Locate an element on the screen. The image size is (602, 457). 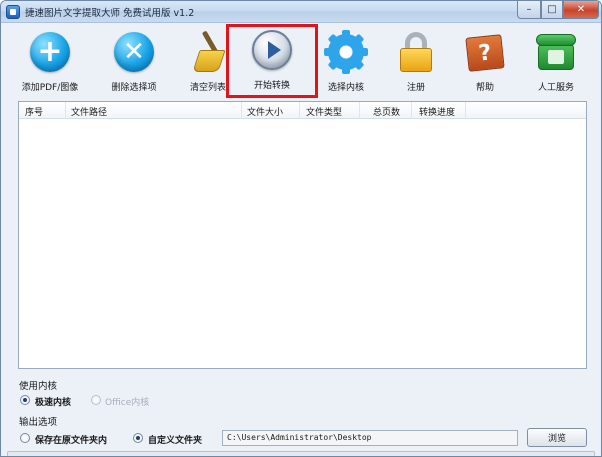
gear-icon is located at coordinates (346, 52).